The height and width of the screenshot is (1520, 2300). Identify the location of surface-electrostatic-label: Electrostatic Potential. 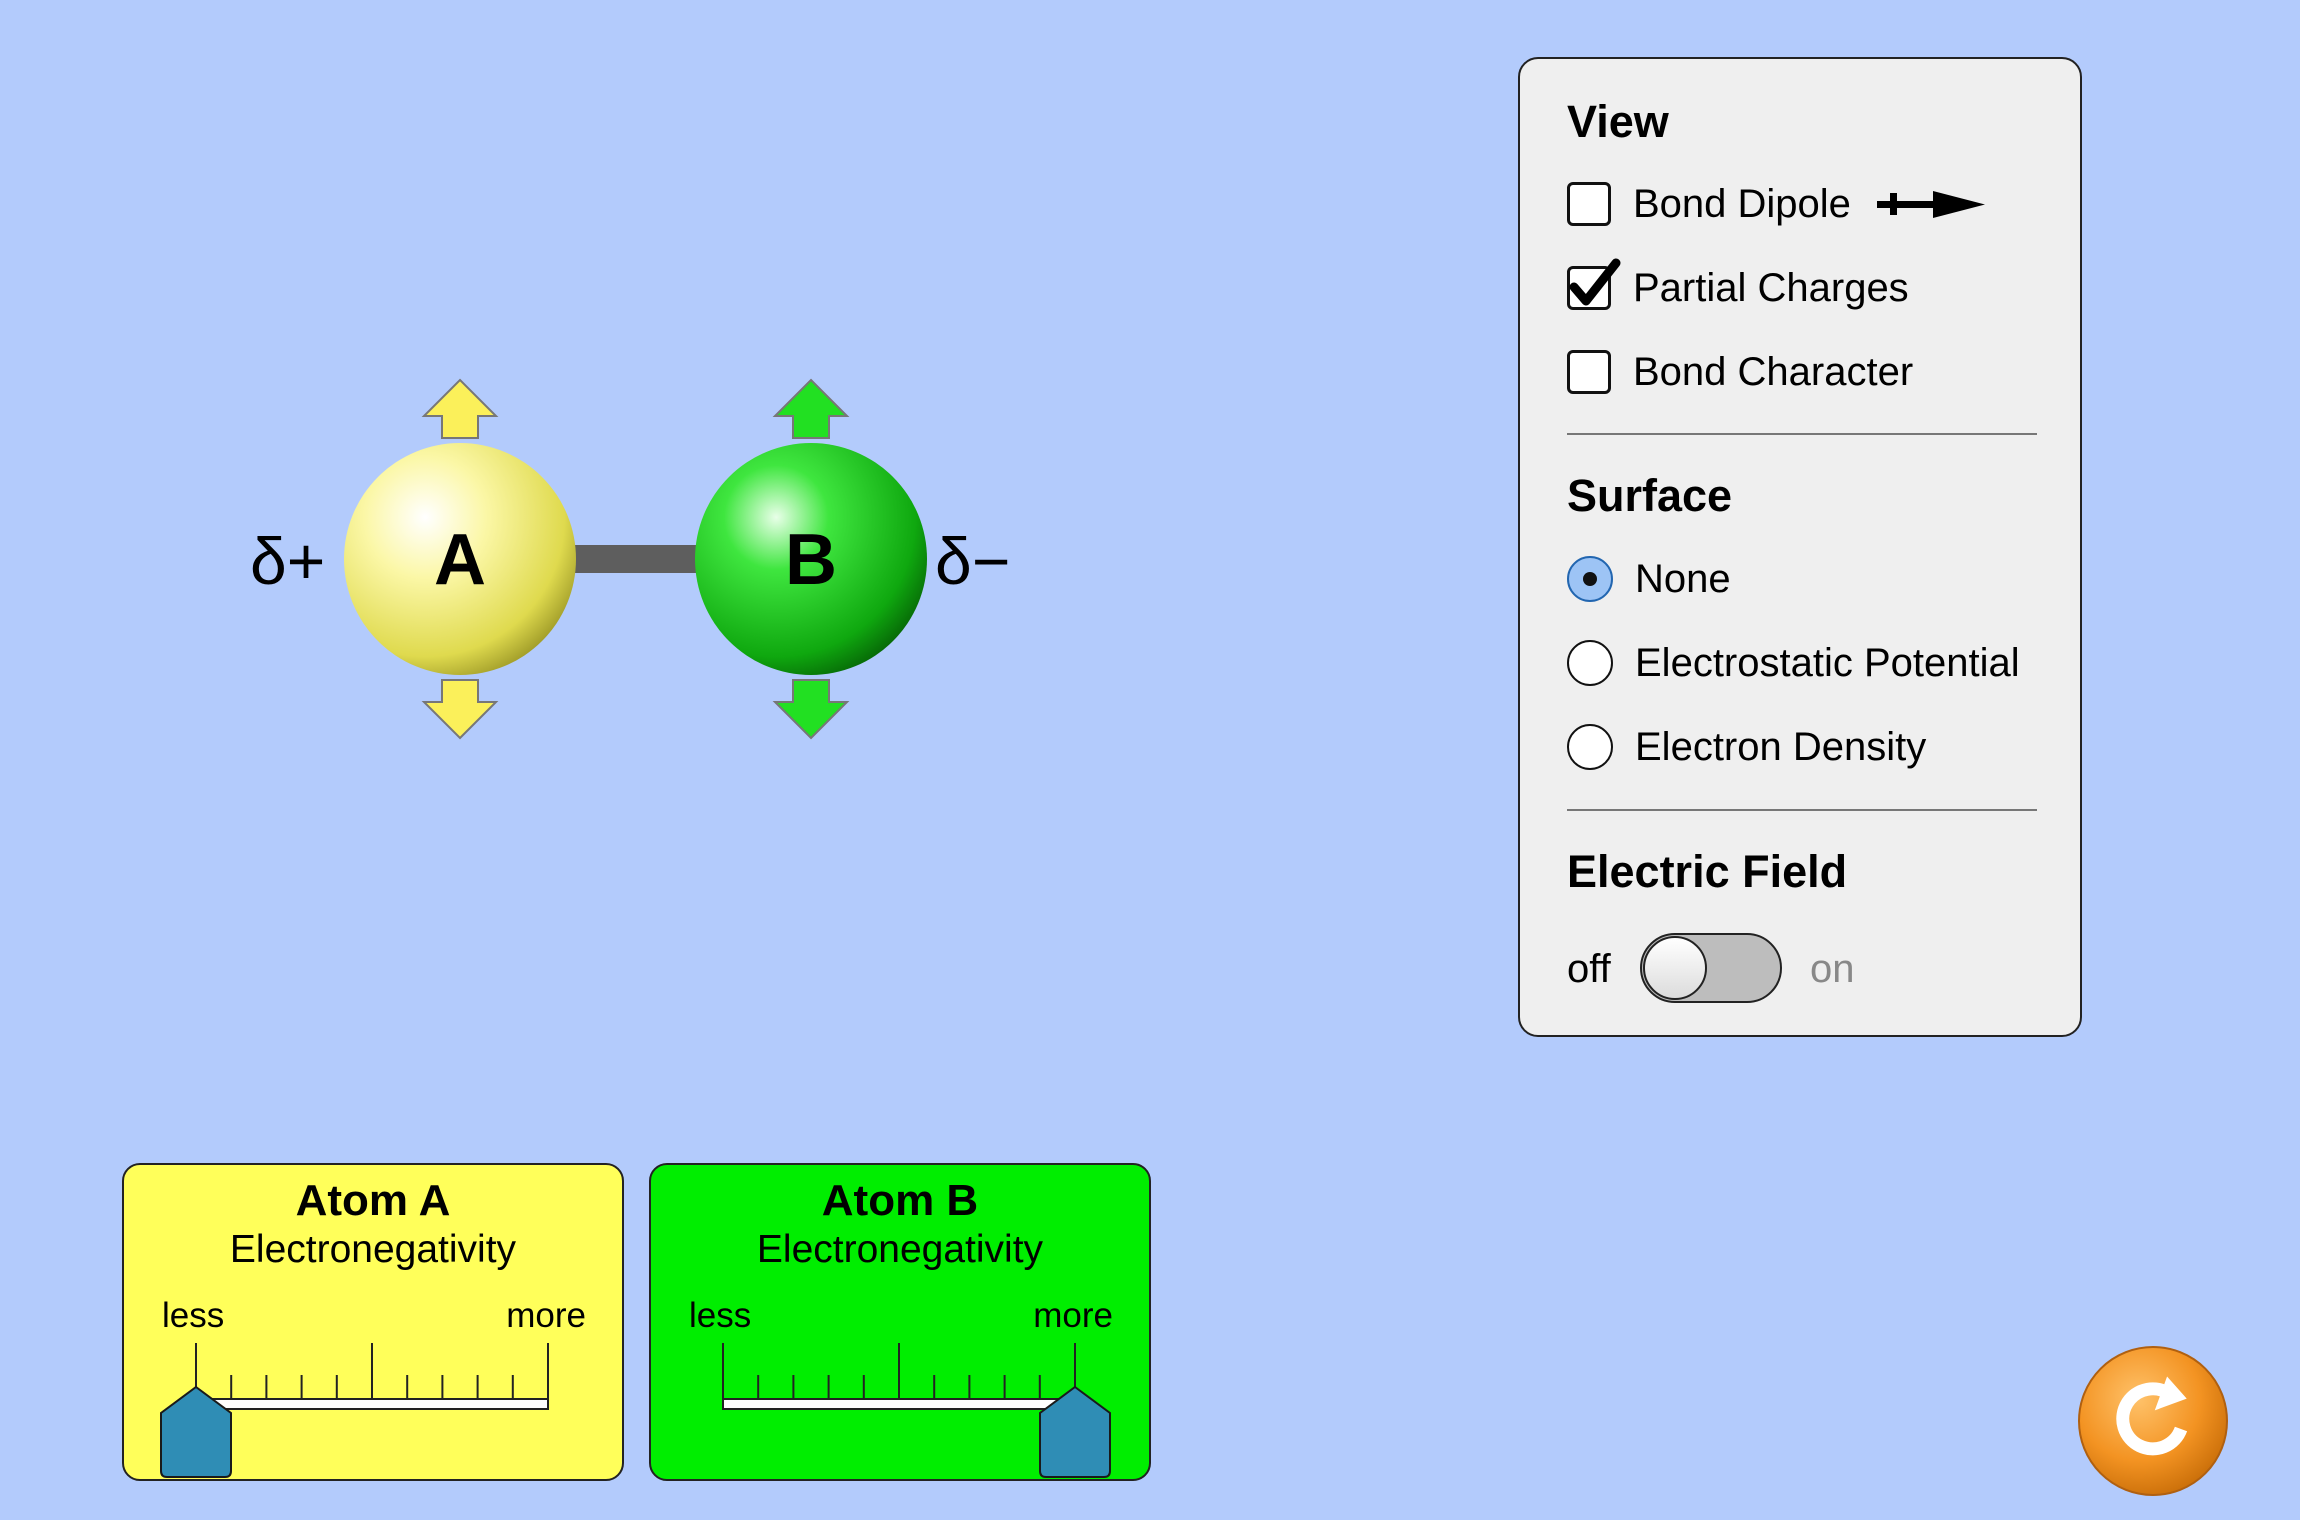
(1827, 663).